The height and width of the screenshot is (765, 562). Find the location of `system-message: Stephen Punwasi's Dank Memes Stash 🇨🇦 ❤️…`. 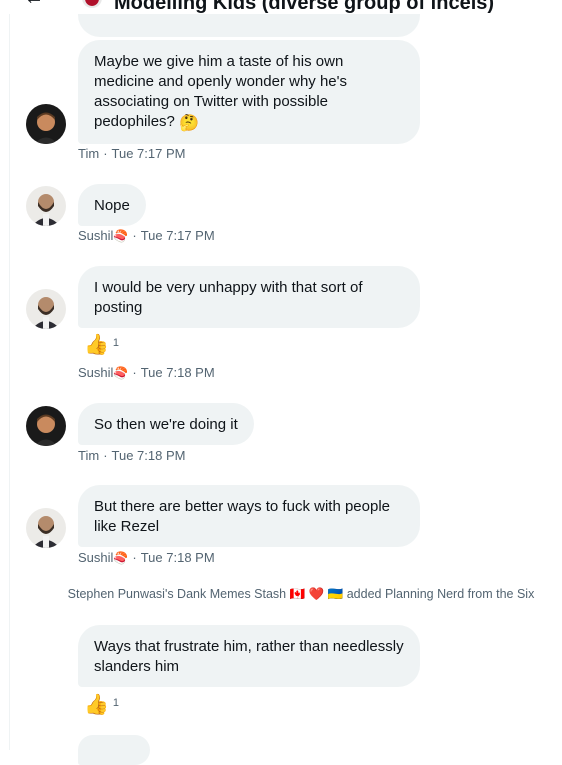

system-message: Stephen Punwasi's Dank Memes Stash 🇨🇦 ❤️… is located at coordinates (301, 594).